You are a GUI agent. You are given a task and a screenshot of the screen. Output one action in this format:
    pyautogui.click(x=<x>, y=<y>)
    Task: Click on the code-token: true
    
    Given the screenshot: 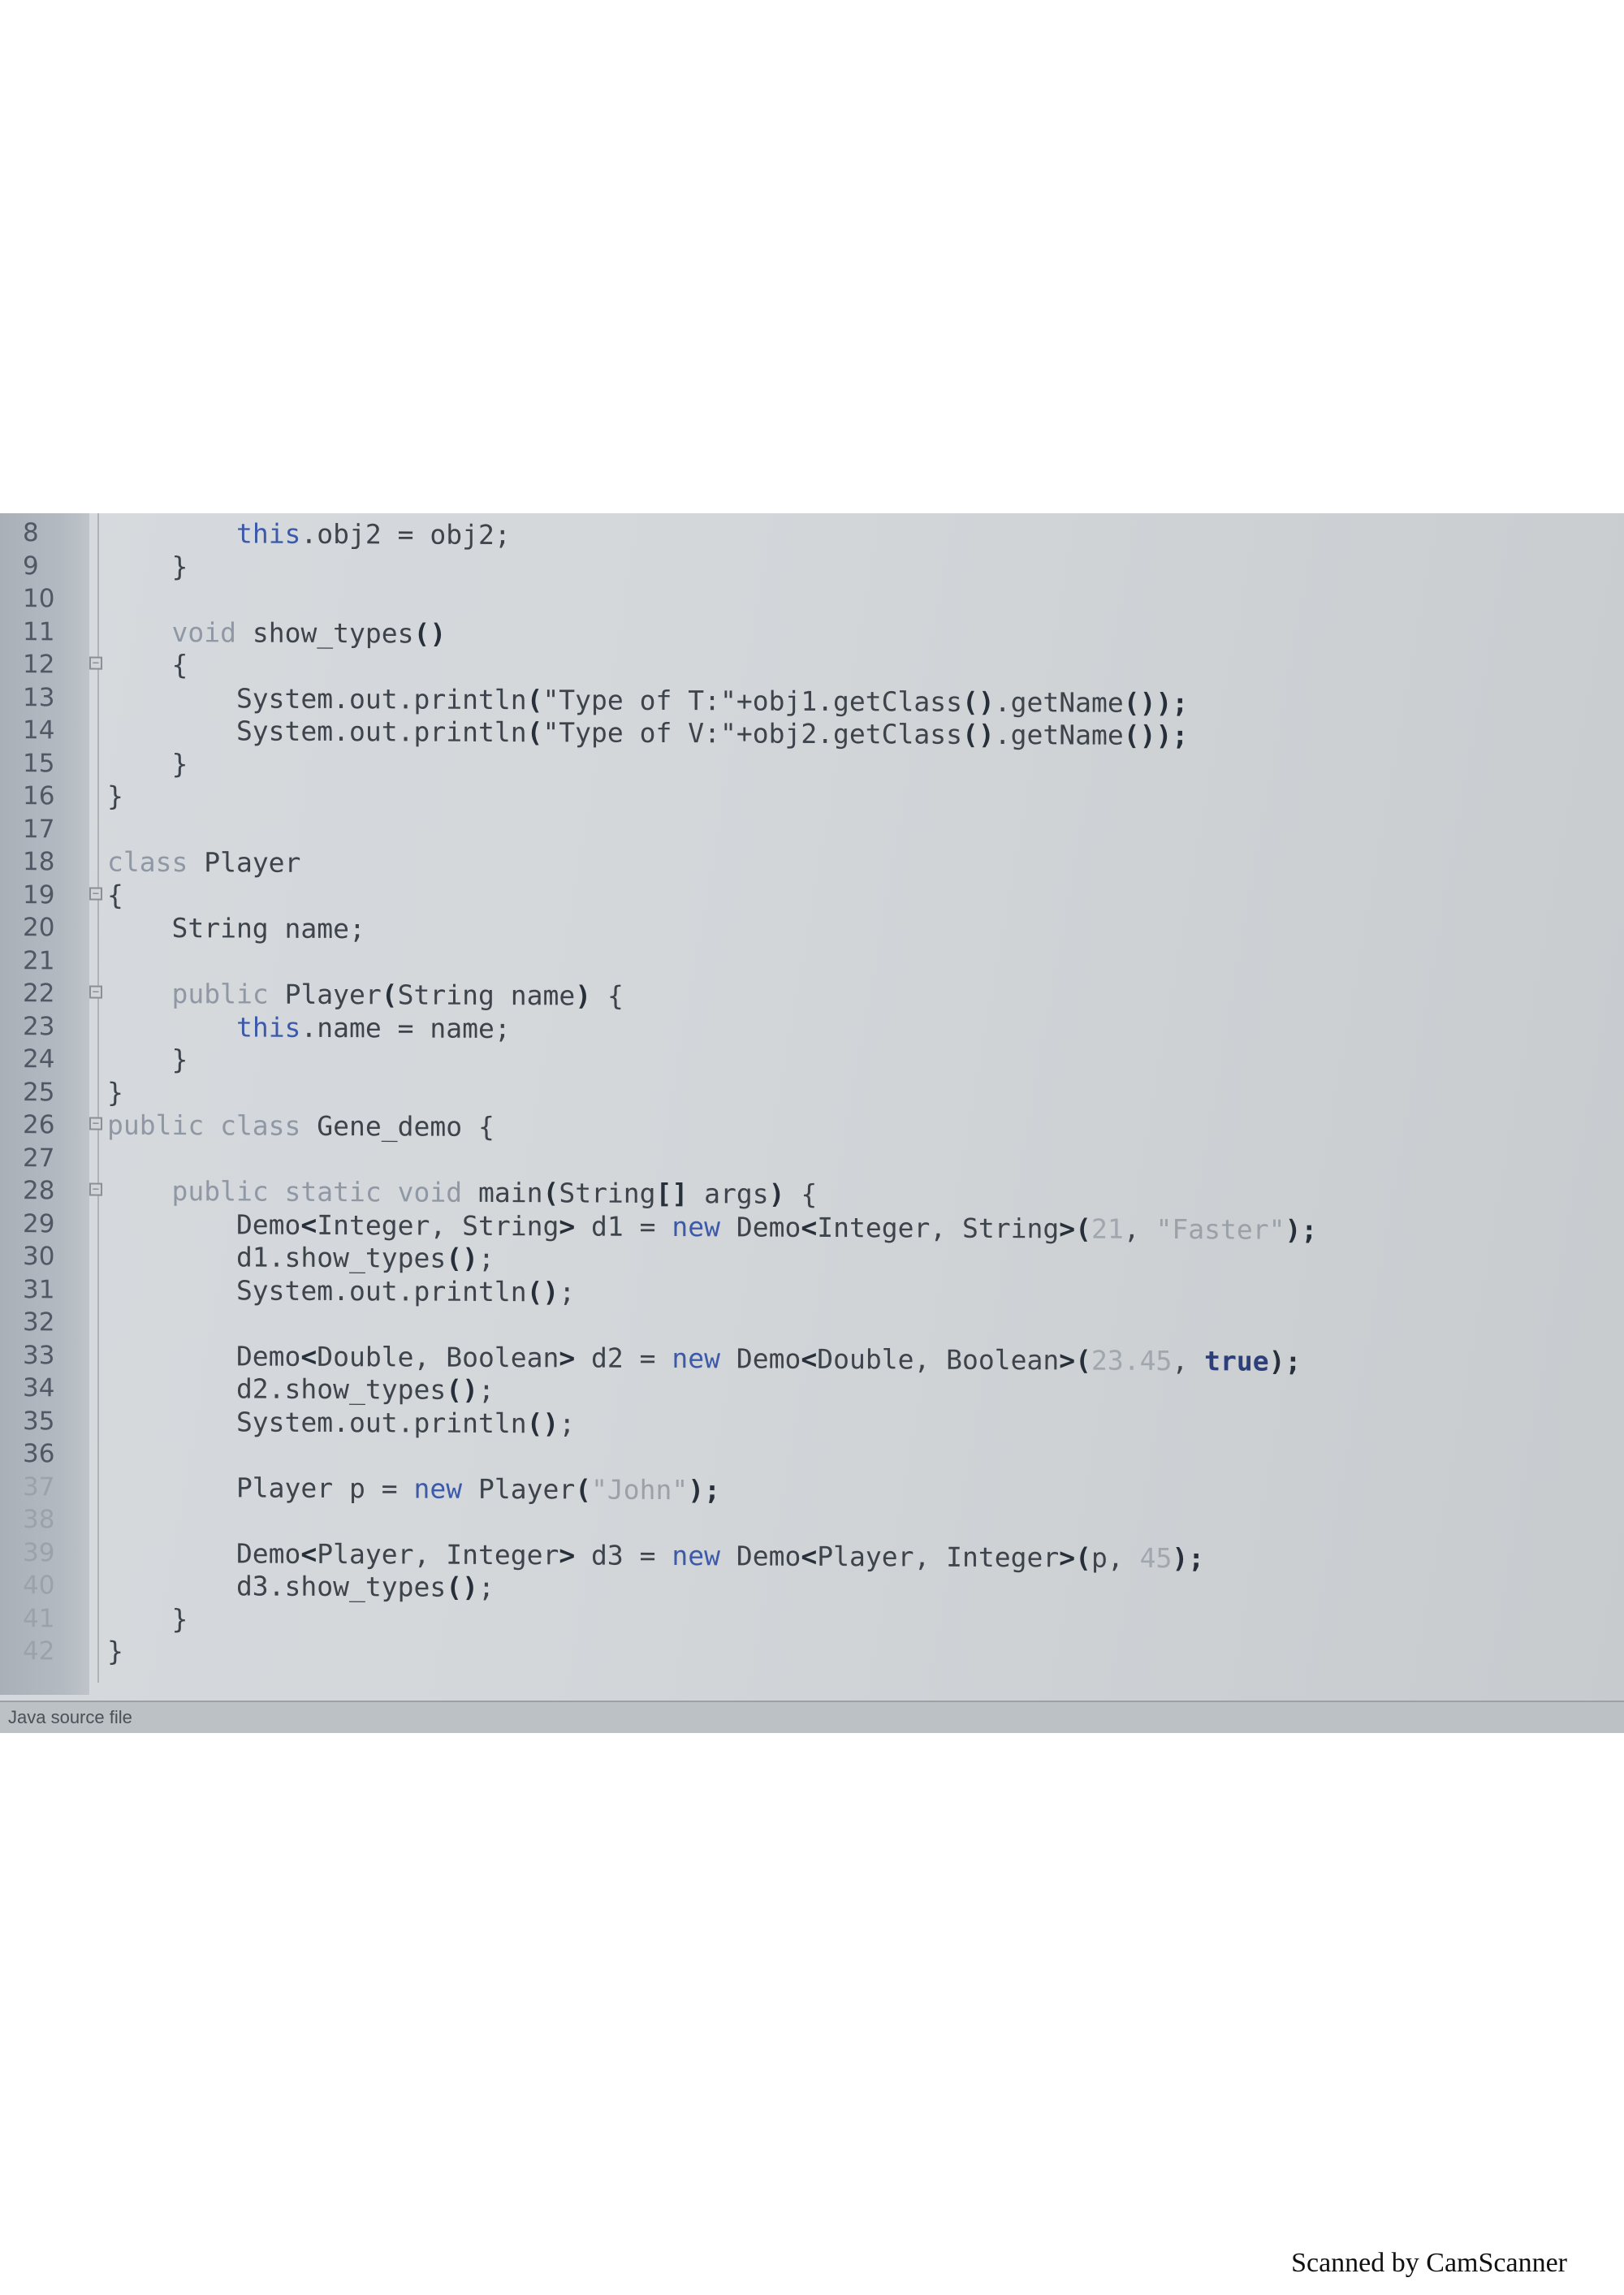 What is the action you would take?
    pyautogui.click(x=1237, y=1361)
    